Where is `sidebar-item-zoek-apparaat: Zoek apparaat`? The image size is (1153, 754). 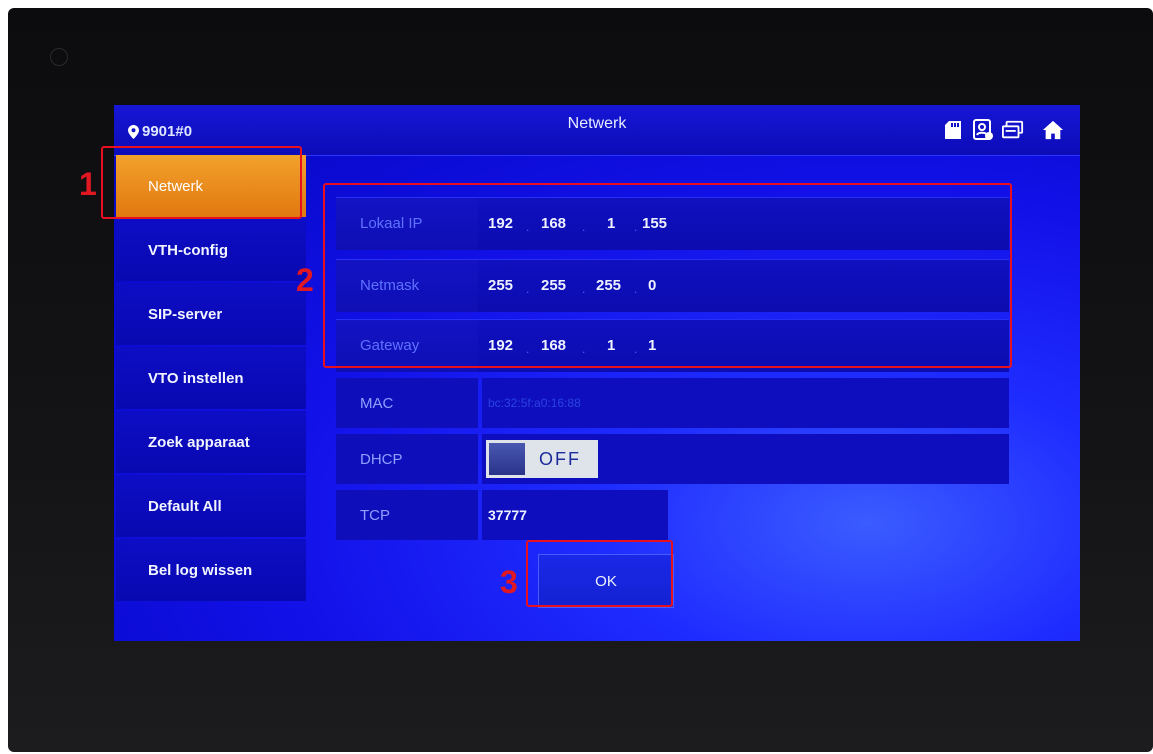 sidebar-item-zoek-apparaat: Zoek apparaat is located at coordinates (211, 442).